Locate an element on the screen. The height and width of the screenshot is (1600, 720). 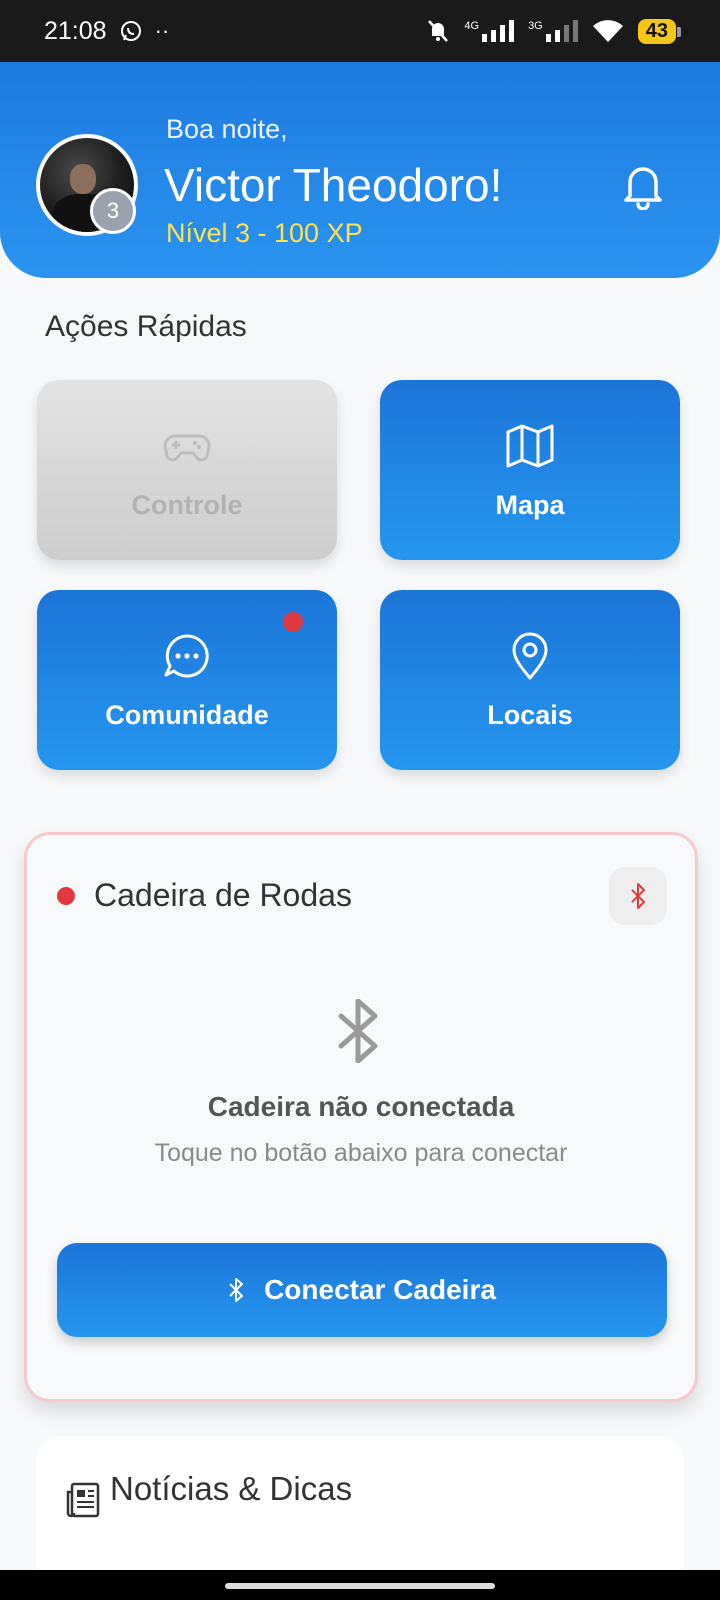
status-right: 4G 3G 43 is located at coordinates (554, 31).